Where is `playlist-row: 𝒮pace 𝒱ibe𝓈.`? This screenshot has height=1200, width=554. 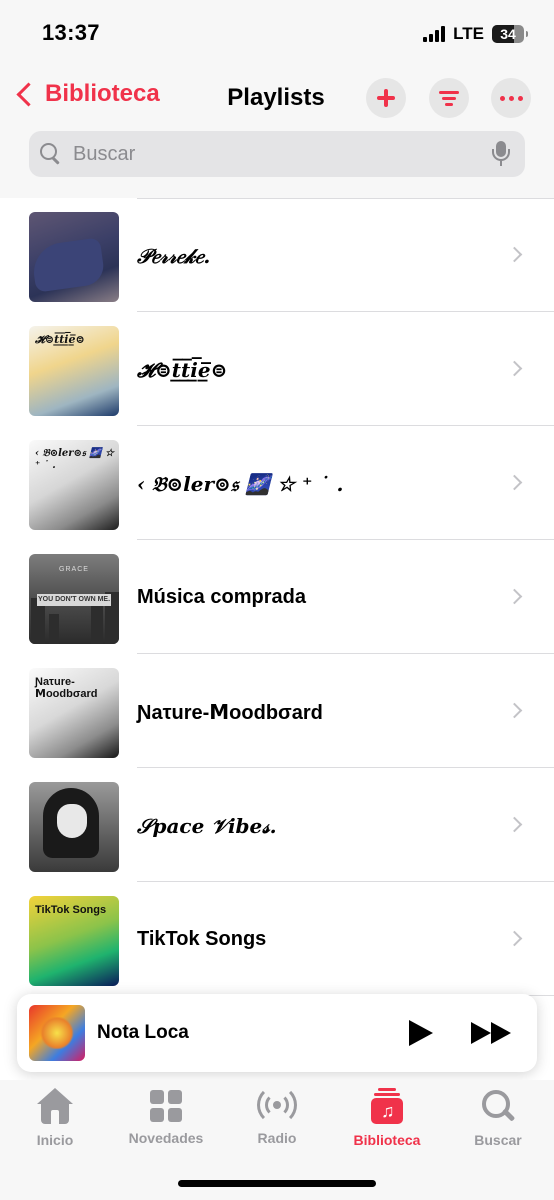 playlist-row: 𝒮pace 𝒱ibe𝓈. is located at coordinates (277, 825).